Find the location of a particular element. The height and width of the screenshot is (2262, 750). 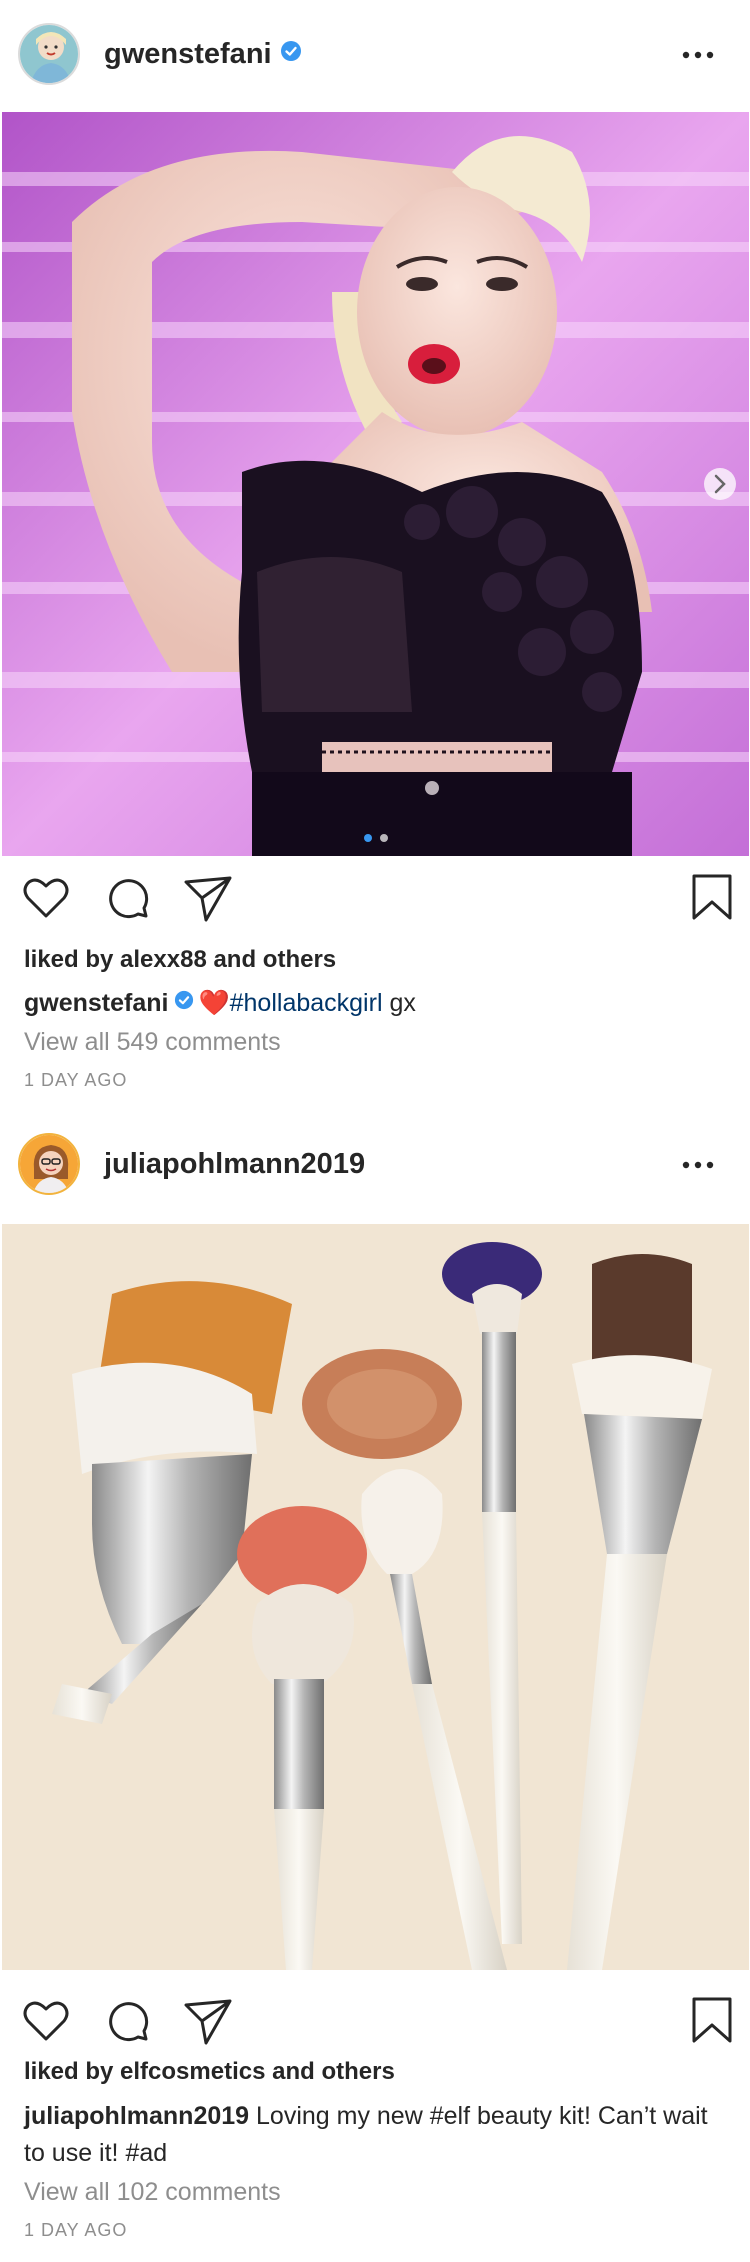

view-comments-link: View all 549 comments is located at coordinates (152, 1042).